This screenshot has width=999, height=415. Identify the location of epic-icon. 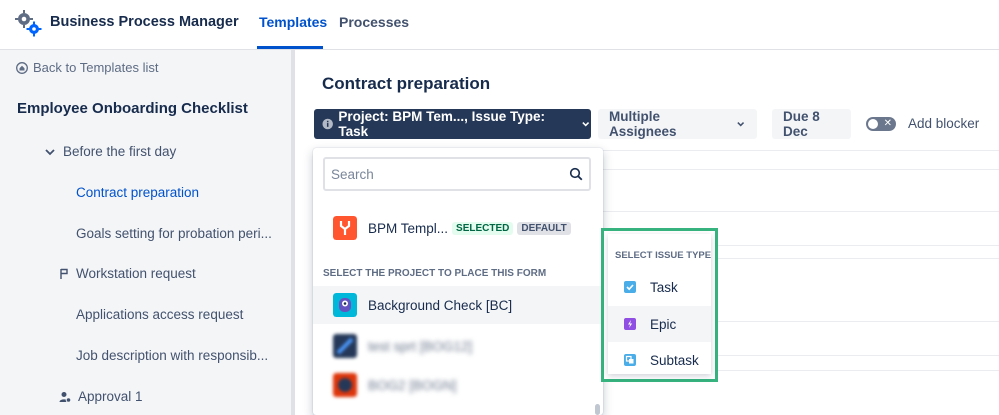
(630, 324).